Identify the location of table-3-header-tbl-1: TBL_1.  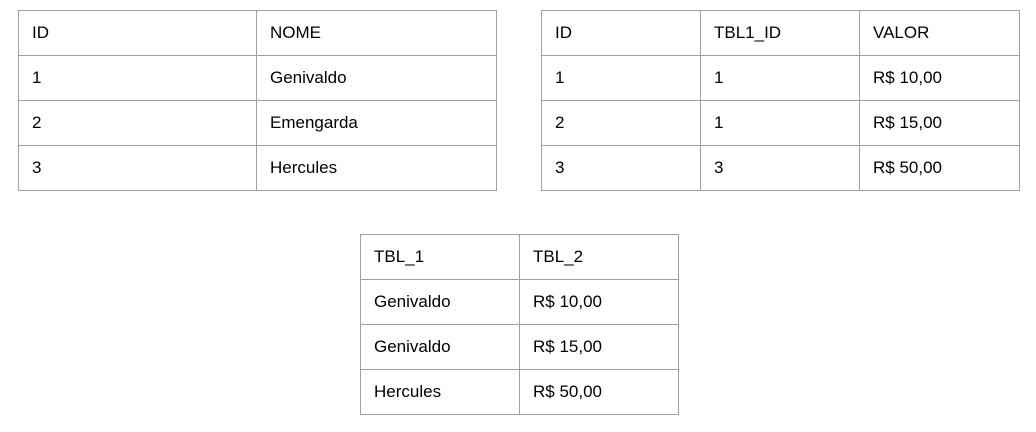
(440, 257).